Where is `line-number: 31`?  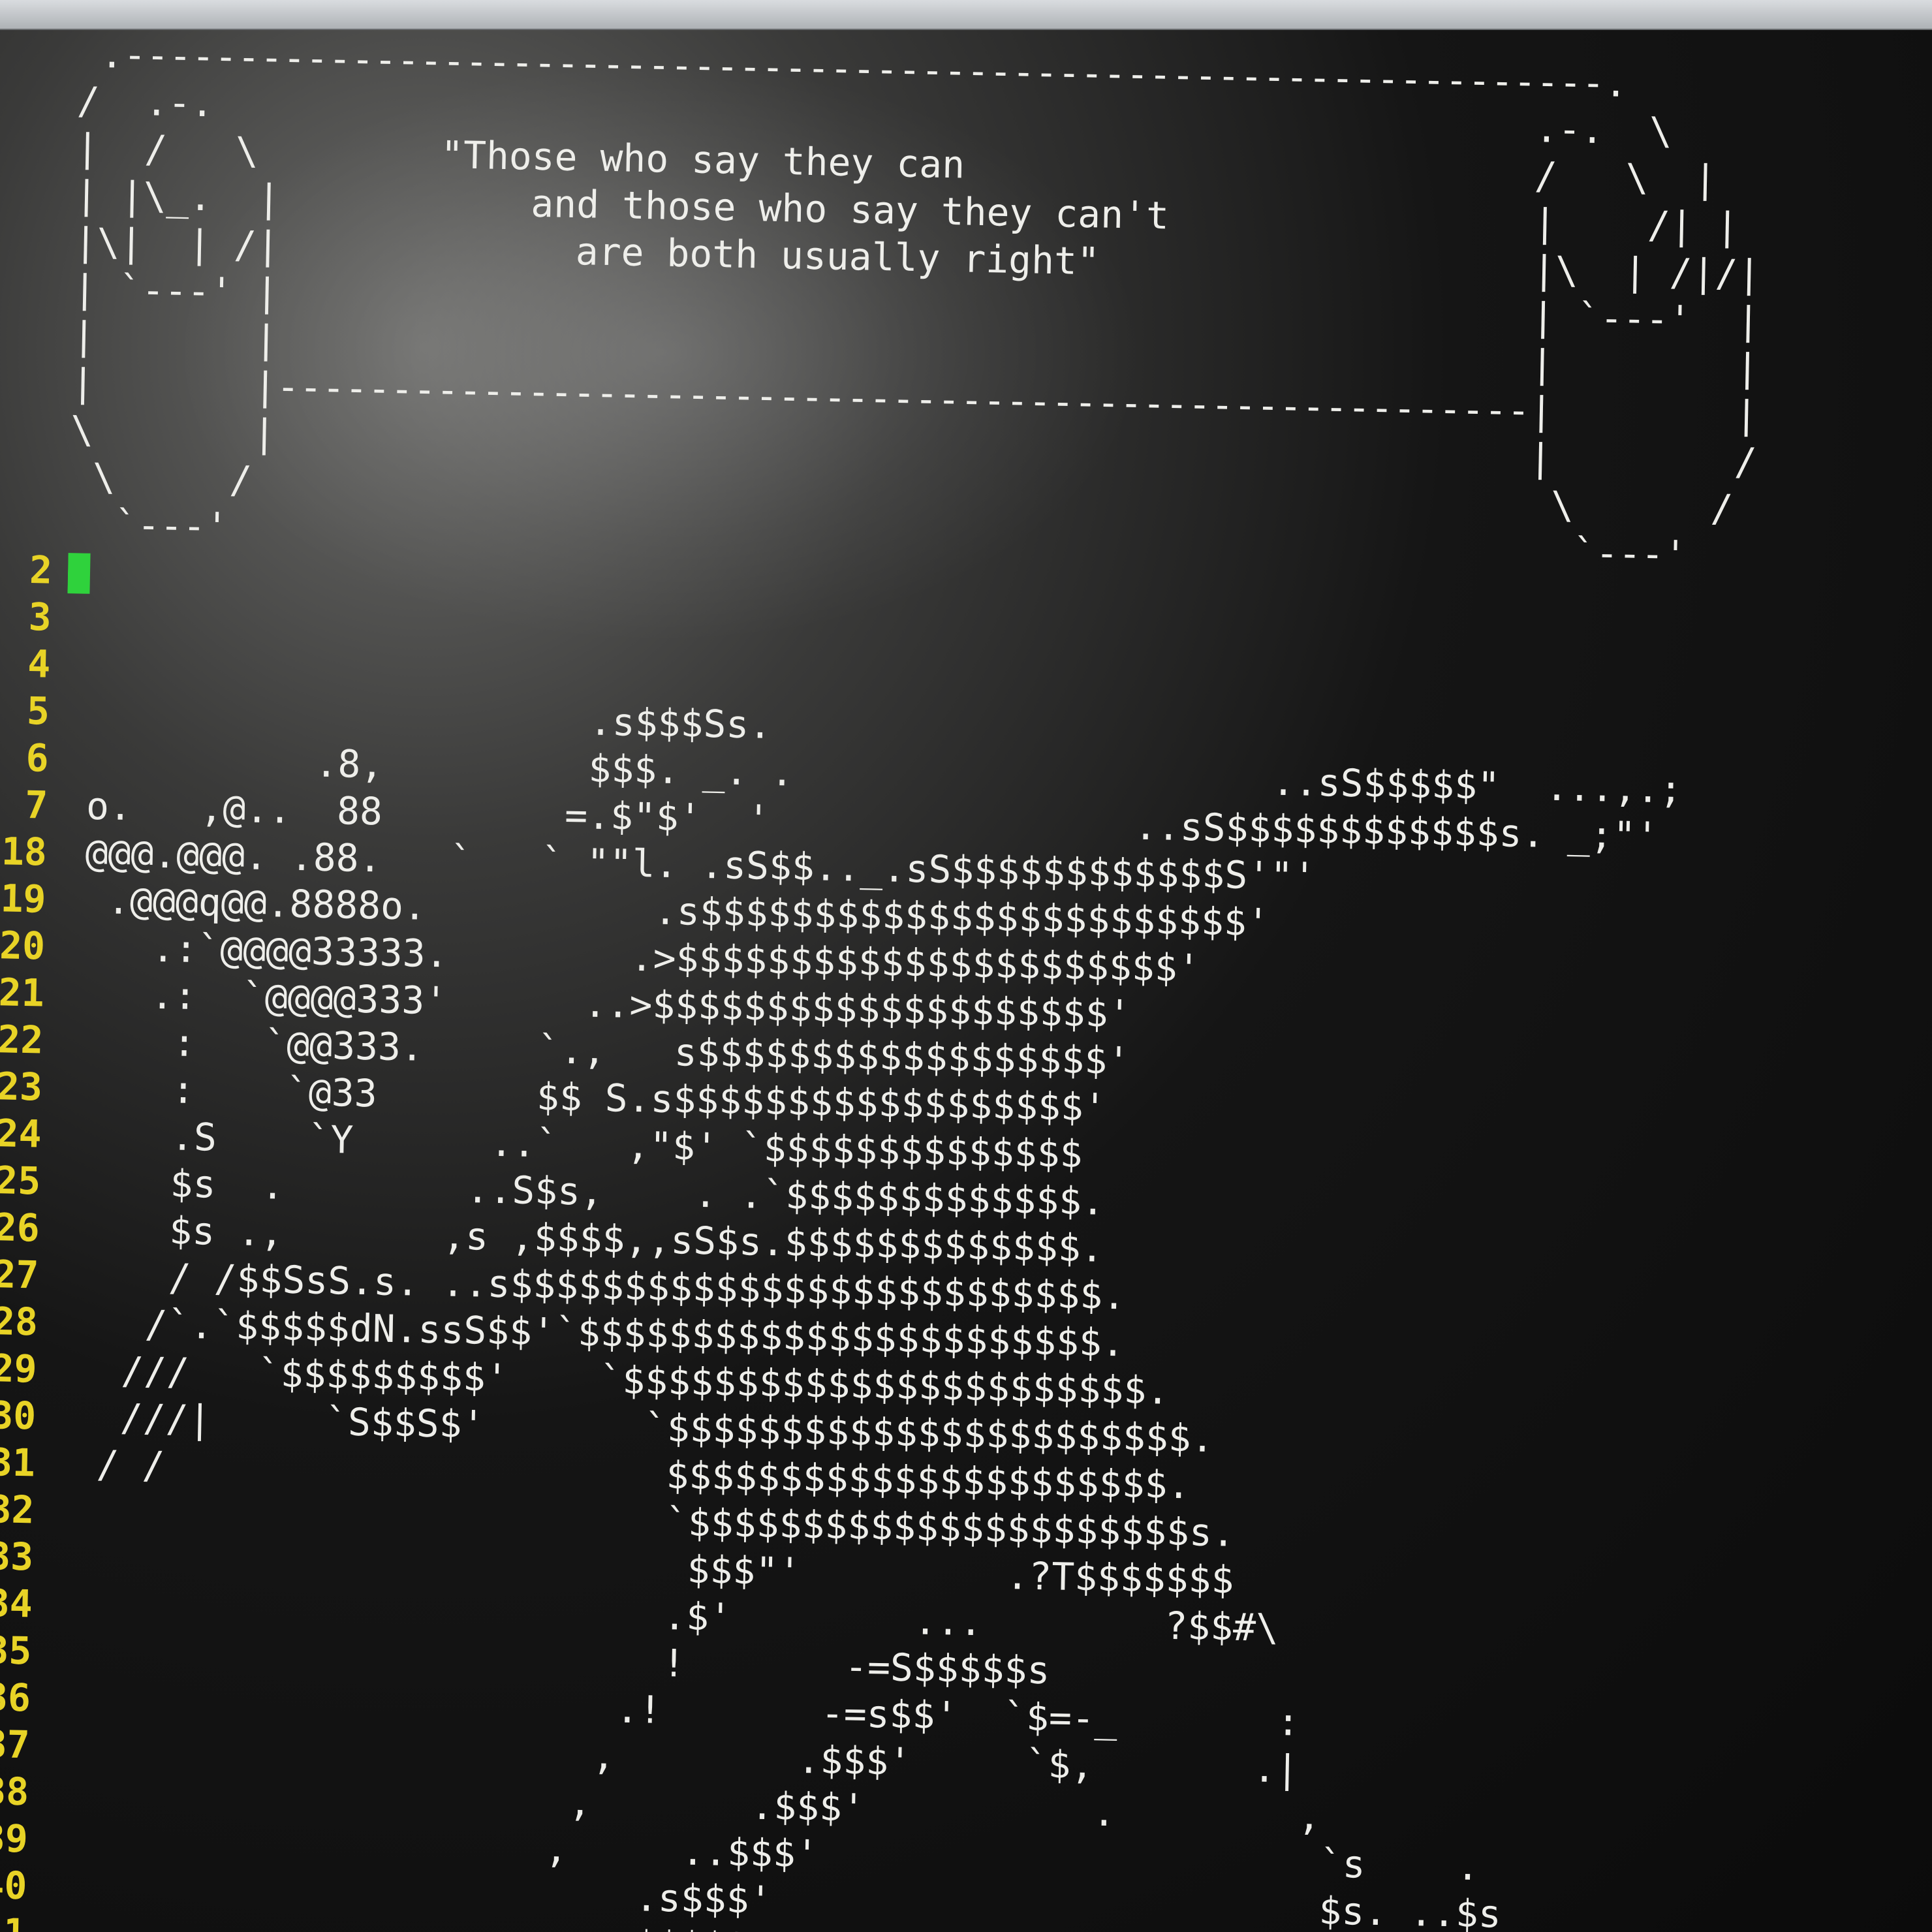
line-number: 31 is located at coordinates (18, 1463).